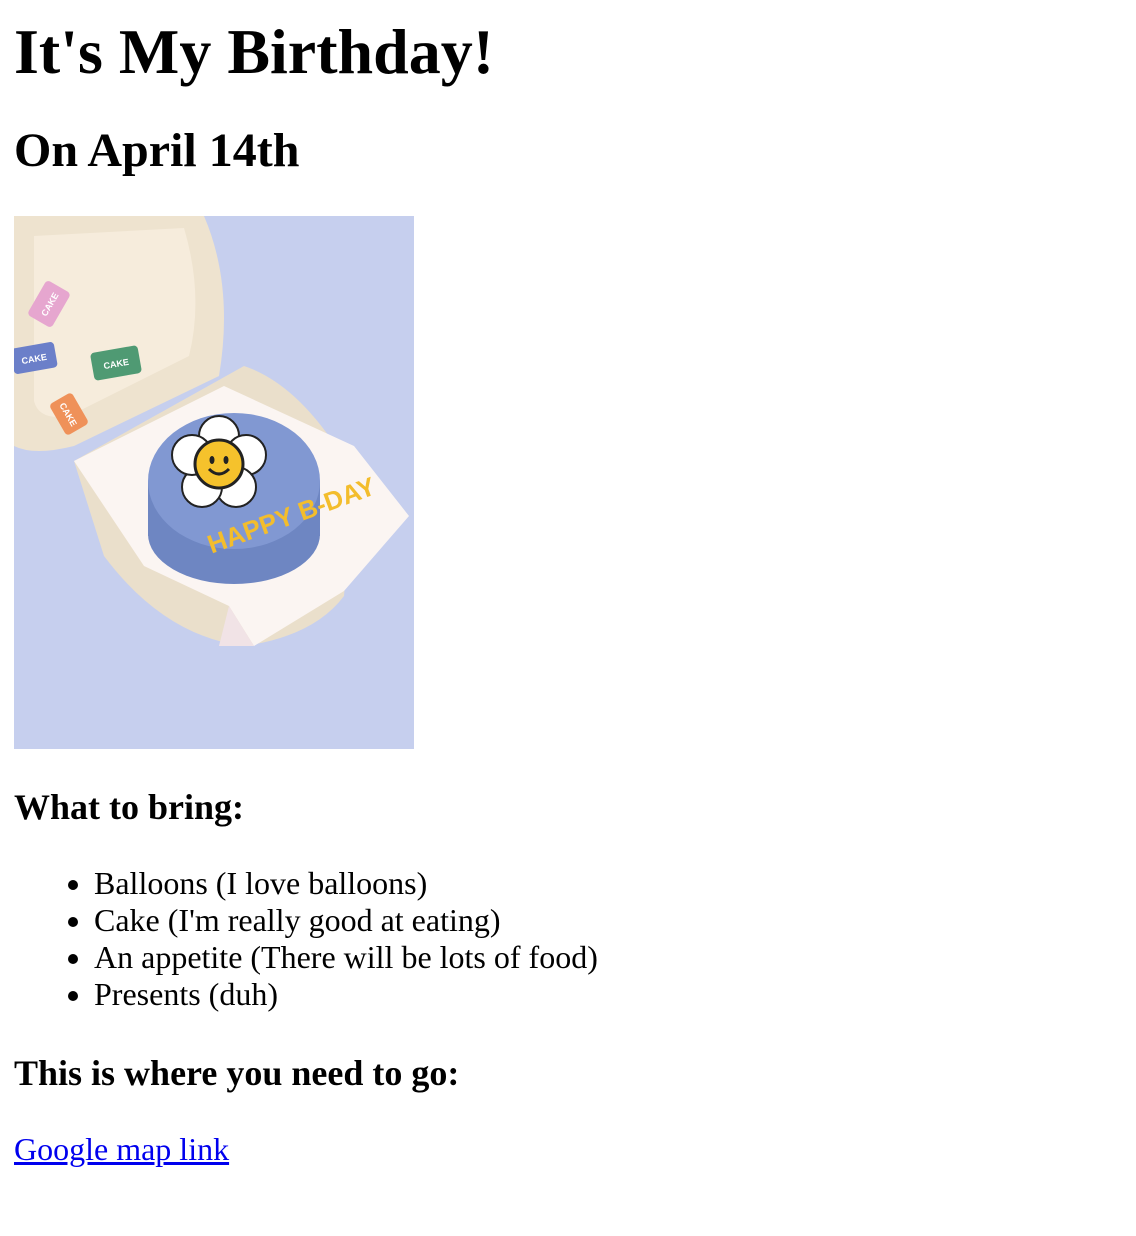 The image size is (1136, 1236). What do you see at coordinates (568, 1149) in the screenshot?
I see `map-link-paragraph: Google map link` at bounding box center [568, 1149].